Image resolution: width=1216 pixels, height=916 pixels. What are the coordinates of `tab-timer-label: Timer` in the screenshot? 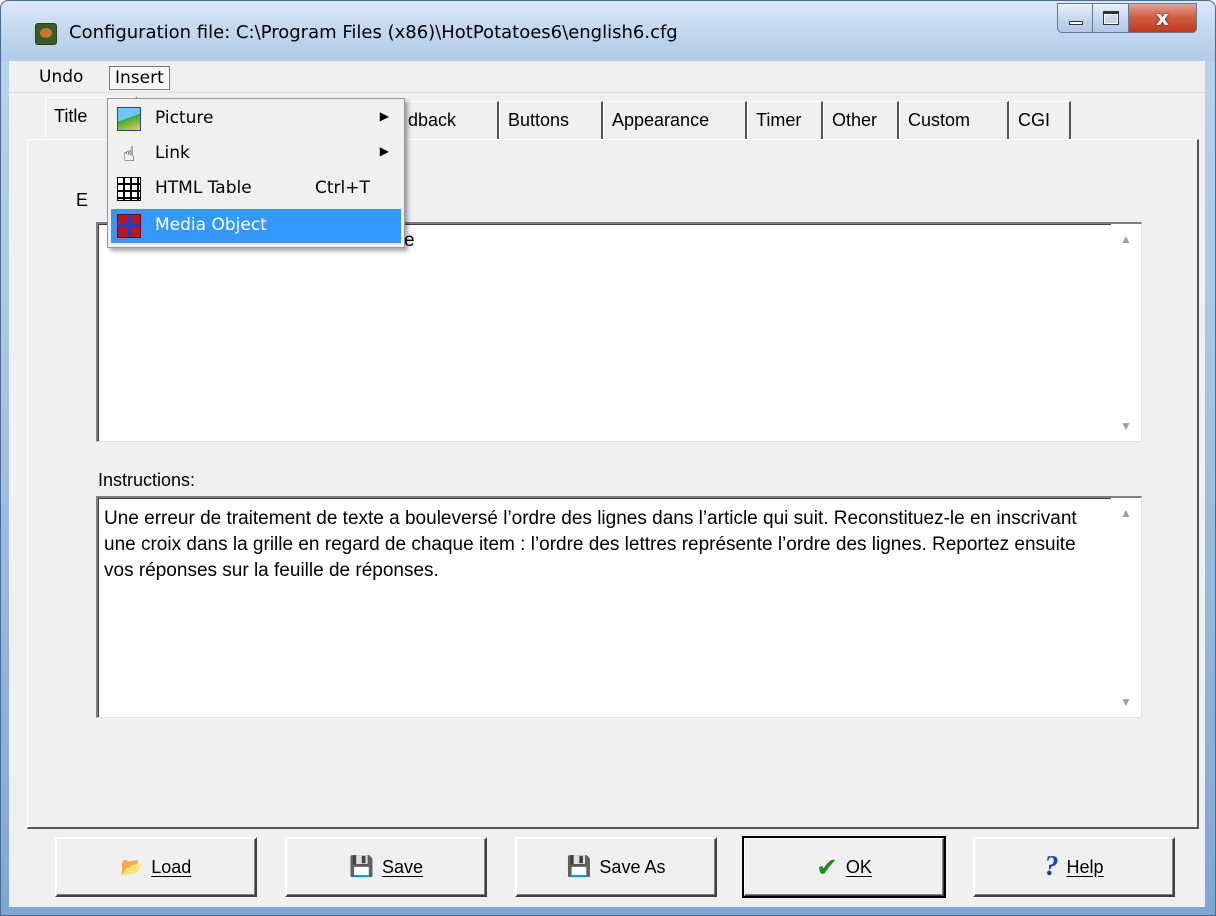 It's located at (779, 120).